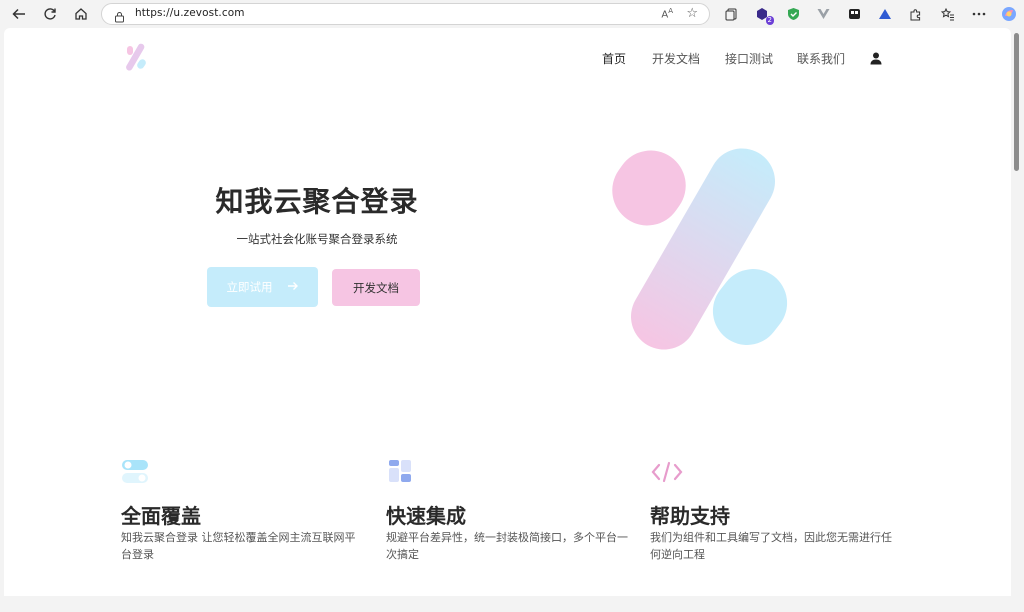 The width and height of the screenshot is (1024, 612). What do you see at coordinates (876, 59) in the screenshot?
I see `user-icon` at bounding box center [876, 59].